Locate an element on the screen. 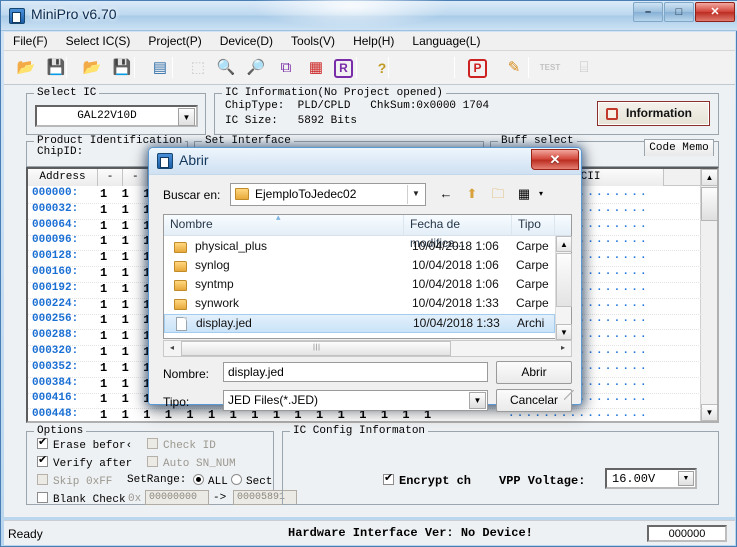 This screenshot has width=737, height=547. back-icon: ← is located at coordinates (446, 194).